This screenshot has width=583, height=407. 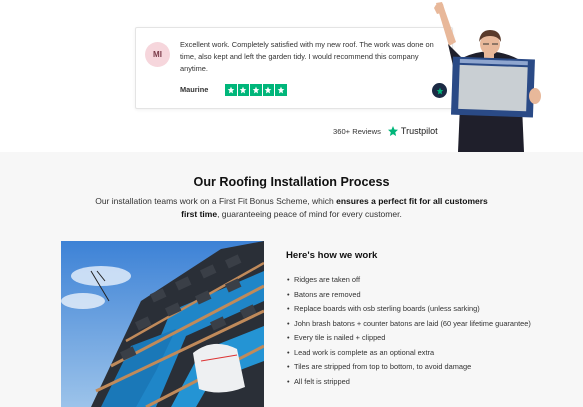 I want to click on trustpilot-summary: 360+ Reviews Trustpilot, so click(x=385, y=131).